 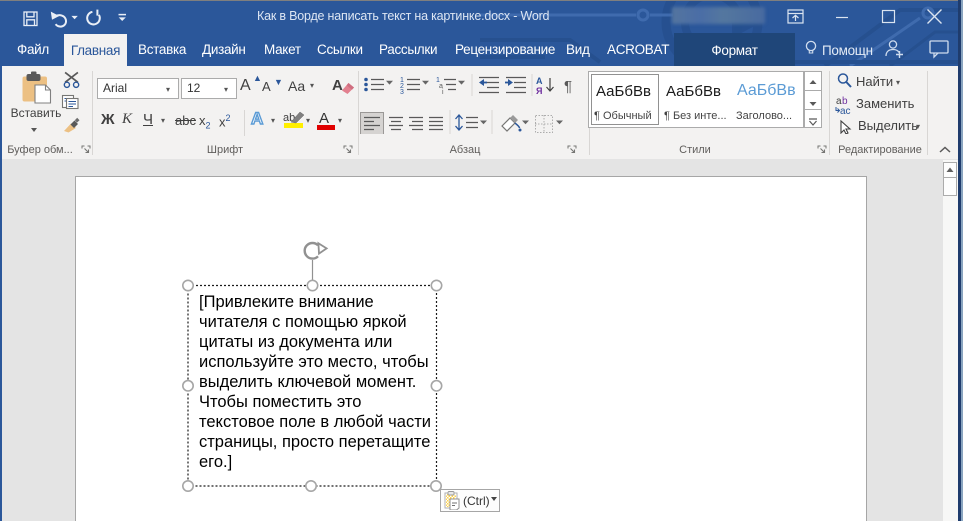 I want to click on svg-text: А, so click(x=539, y=81).